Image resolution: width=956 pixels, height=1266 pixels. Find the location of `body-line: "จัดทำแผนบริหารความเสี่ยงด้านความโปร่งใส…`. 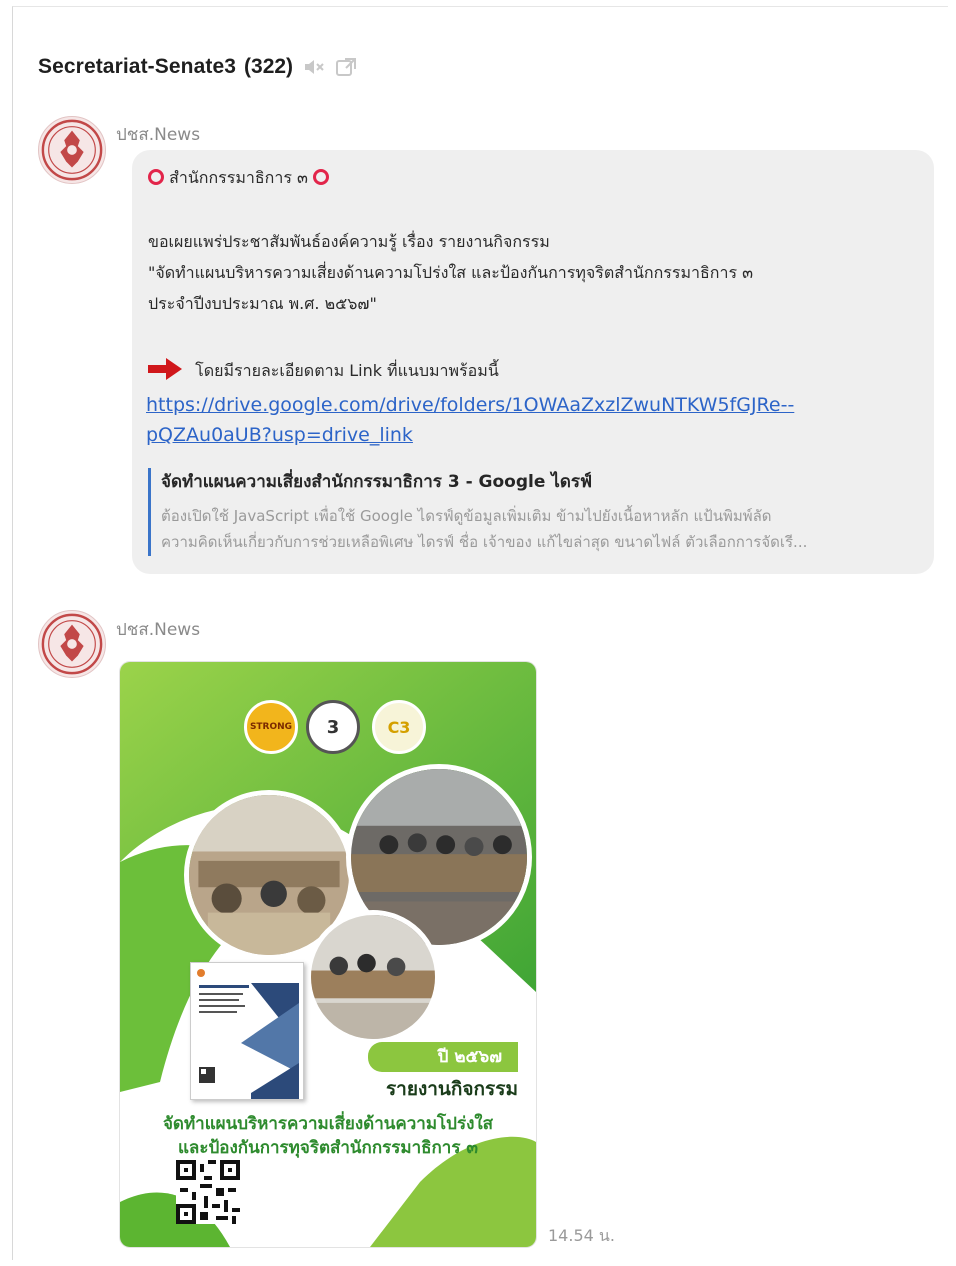

body-line: "จัดทำแผนบริหารความเสี่ยงด้านความโปร่งใส… is located at coordinates (451, 272).